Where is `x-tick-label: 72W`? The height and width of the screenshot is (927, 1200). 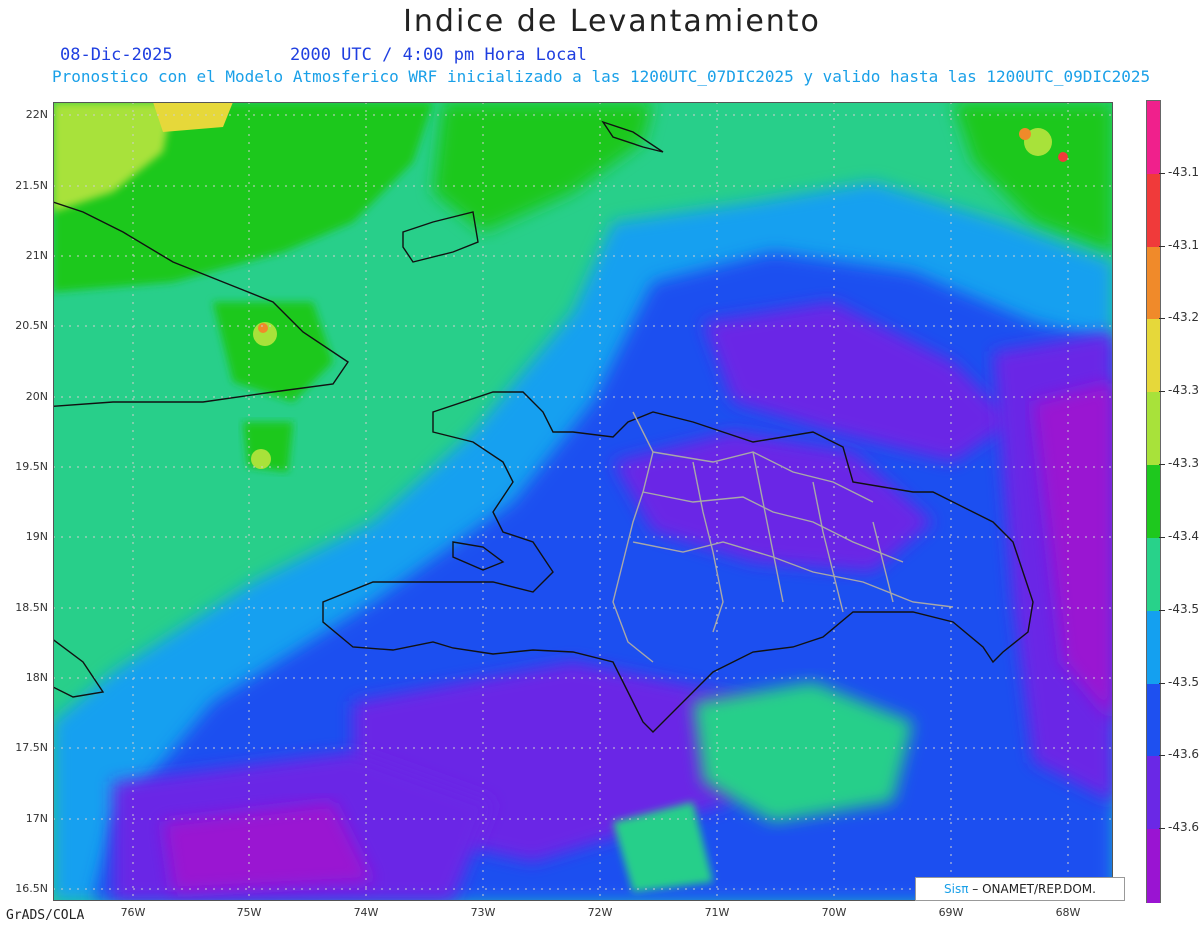 x-tick-label: 72W is located at coordinates (600, 912).